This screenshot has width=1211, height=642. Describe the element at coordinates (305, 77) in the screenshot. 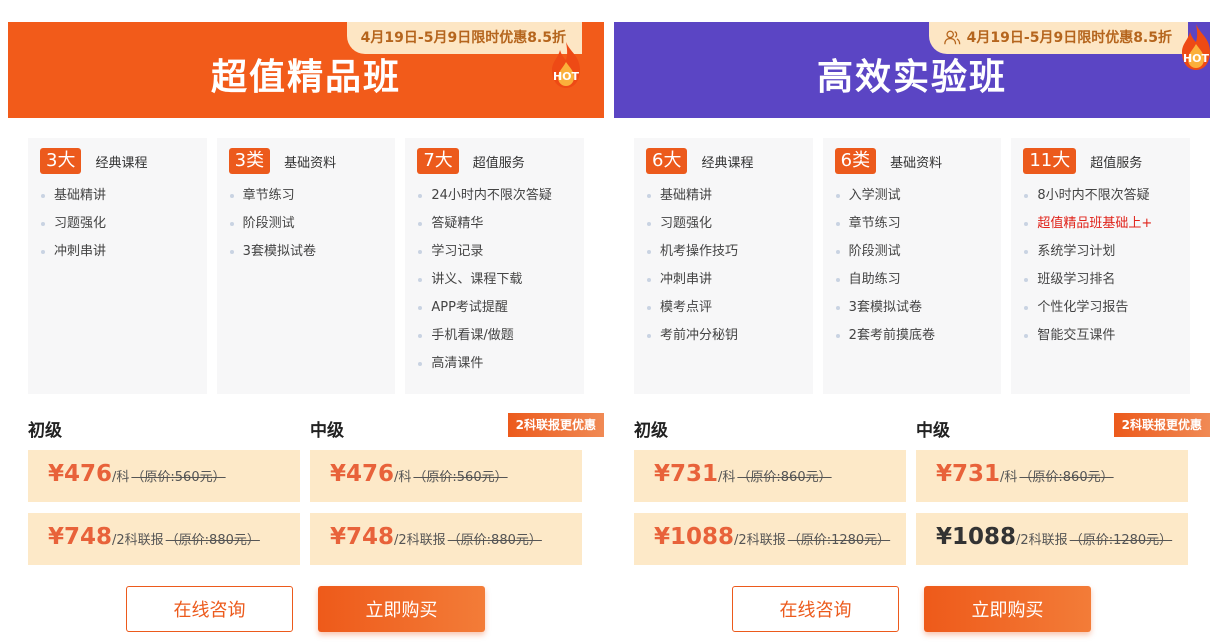

I see `card-title: 超值精品班` at that location.